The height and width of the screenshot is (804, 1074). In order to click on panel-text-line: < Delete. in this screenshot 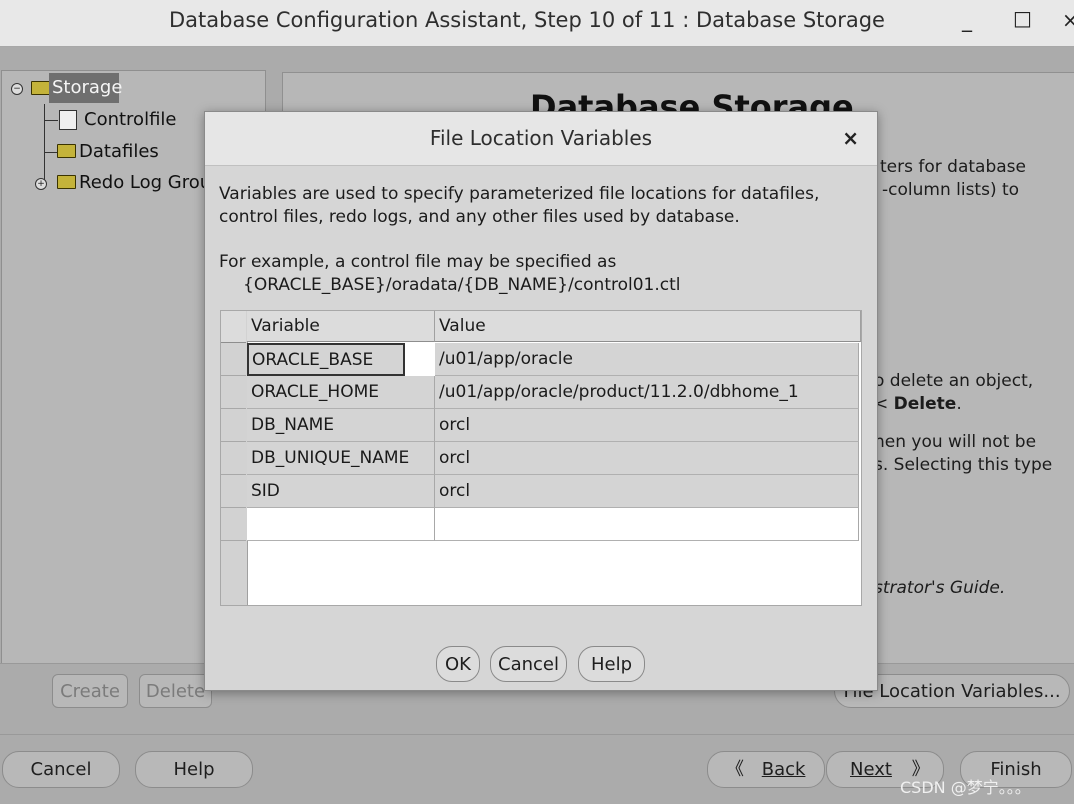, I will do `click(918, 404)`.